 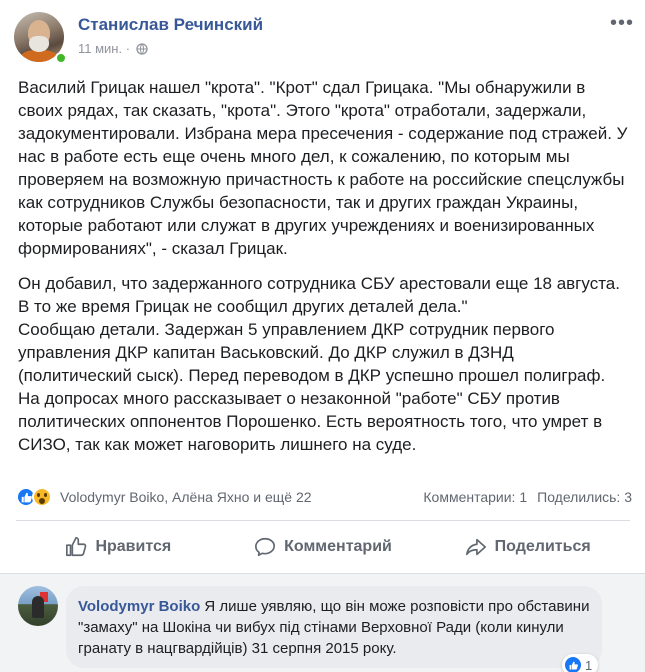 What do you see at coordinates (76, 547) in the screenshot?
I see `thumbs-up-icon` at bounding box center [76, 547].